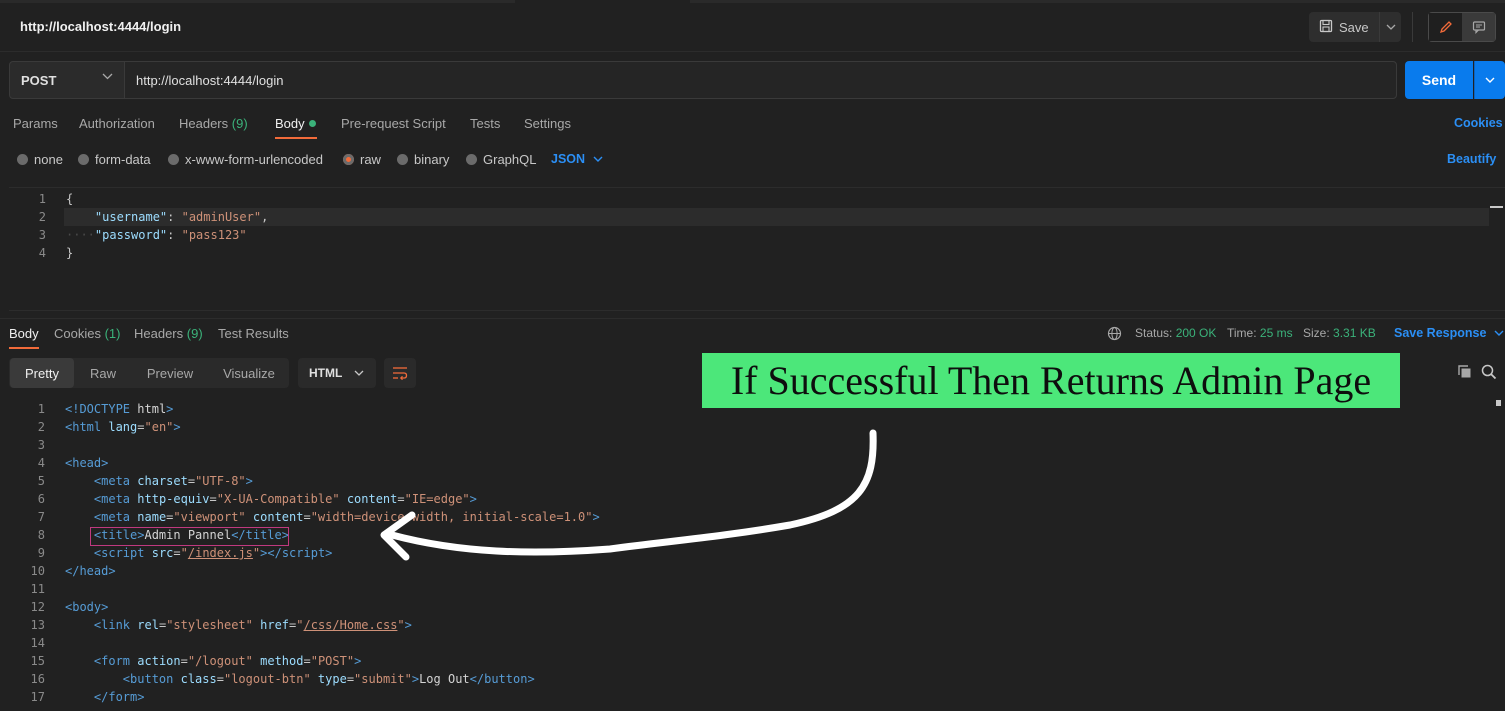 The image size is (1505, 711). What do you see at coordinates (159, 333) in the screenshot?
I see `tab-headers-label: Headers` at bounding box center [159, 333].